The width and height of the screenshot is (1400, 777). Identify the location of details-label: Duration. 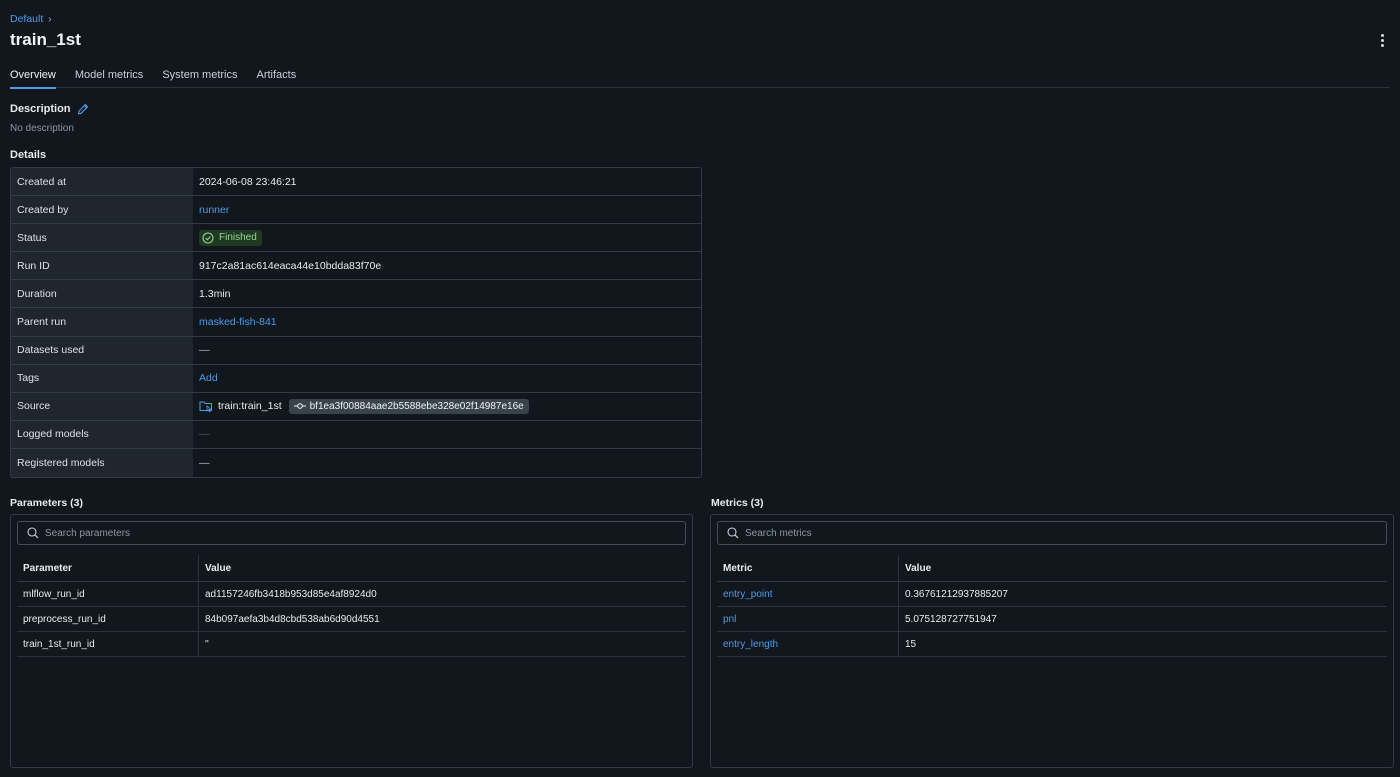
(102, 294).